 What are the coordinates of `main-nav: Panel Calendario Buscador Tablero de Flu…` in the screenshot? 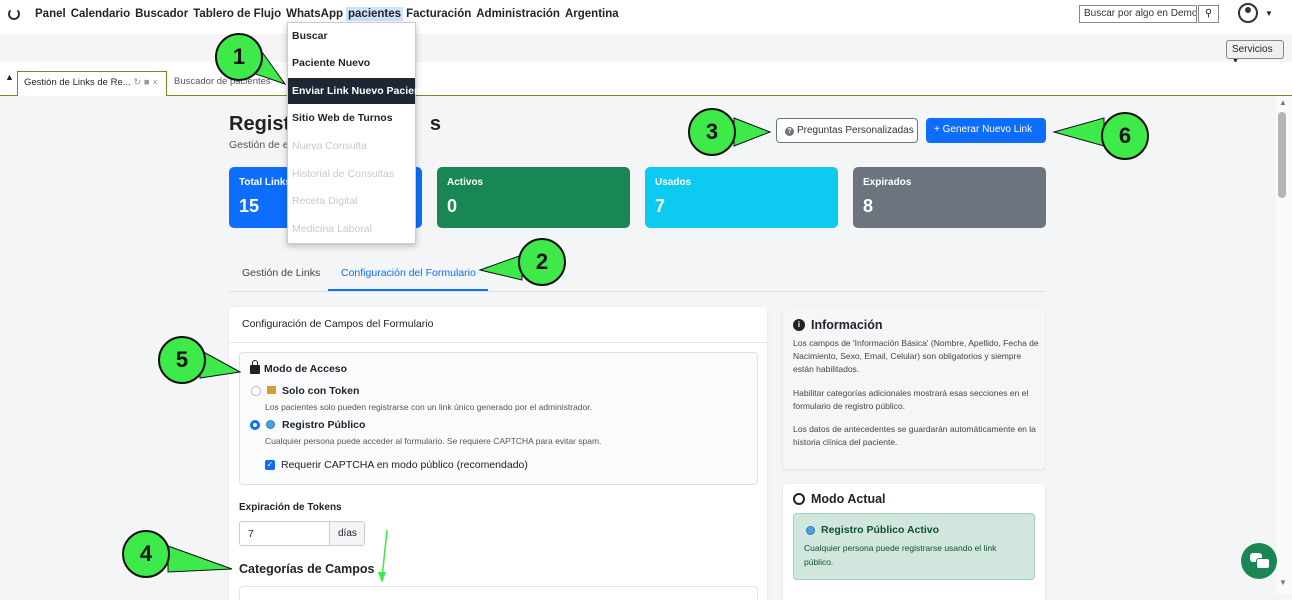 It's located at (327, 14).